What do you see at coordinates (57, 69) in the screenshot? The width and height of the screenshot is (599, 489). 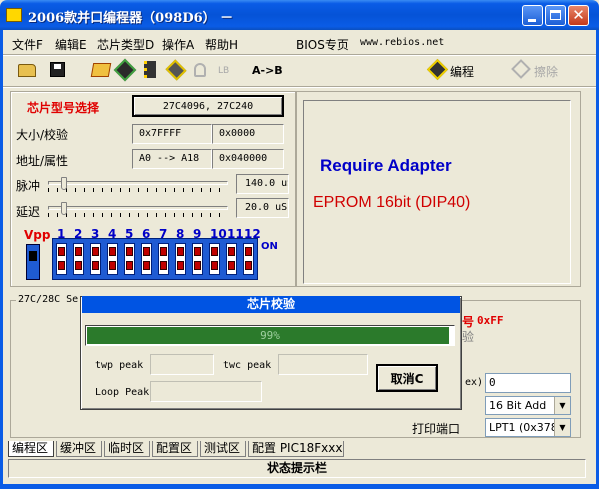 I see `save-icon` at bounding box center [57, 69].